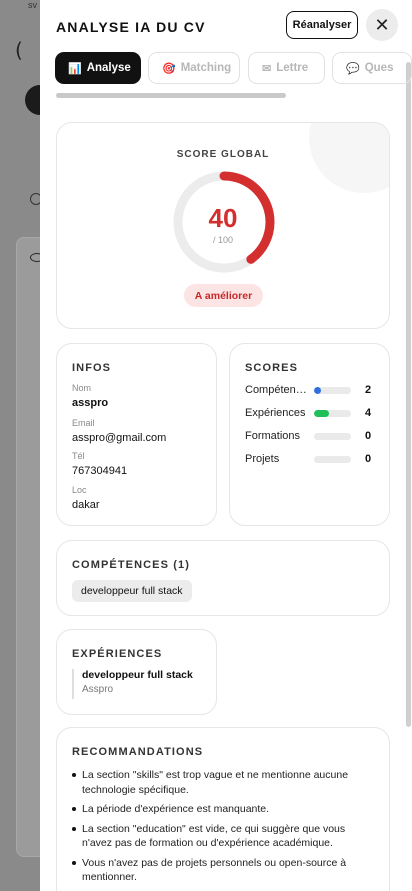  What do you see at coordinates (206, 68) in the screenshot?
I see `tab-label: Matching` at bounding box center [206, 68].